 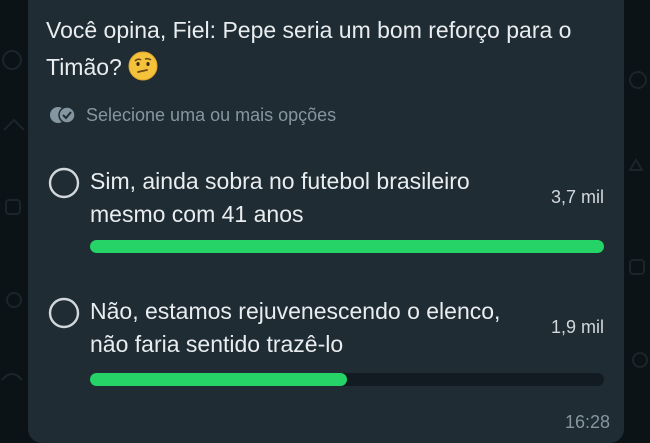 I want to click on double-check-icon, so click(x=63, y=115).